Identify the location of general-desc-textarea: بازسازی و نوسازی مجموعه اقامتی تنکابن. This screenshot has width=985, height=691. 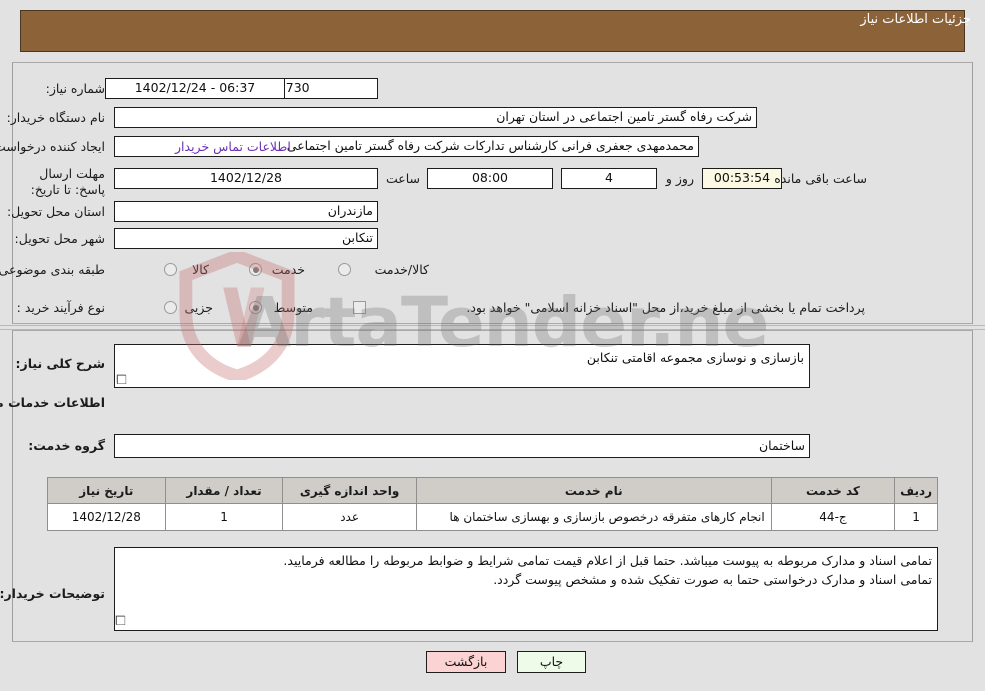
(462, 366).